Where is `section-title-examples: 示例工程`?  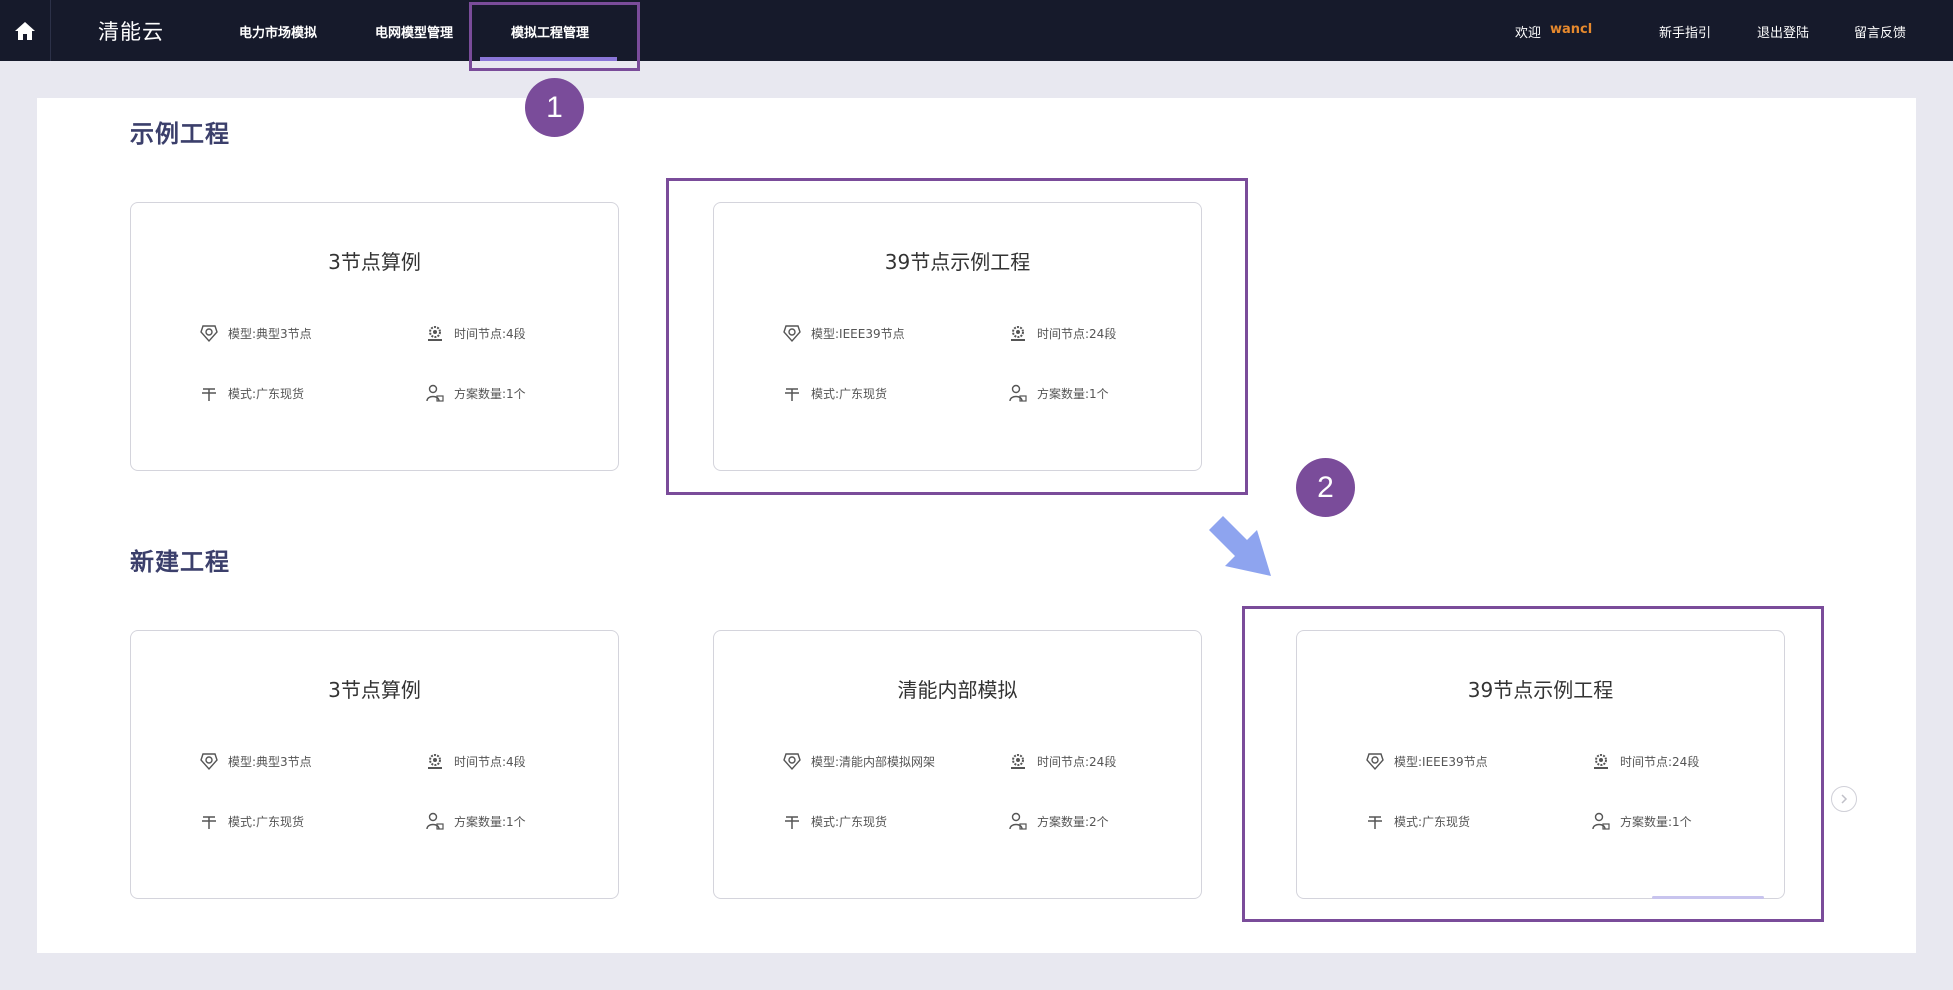
section-title-examples: 示例工程 is located at coordinates (180, 134).